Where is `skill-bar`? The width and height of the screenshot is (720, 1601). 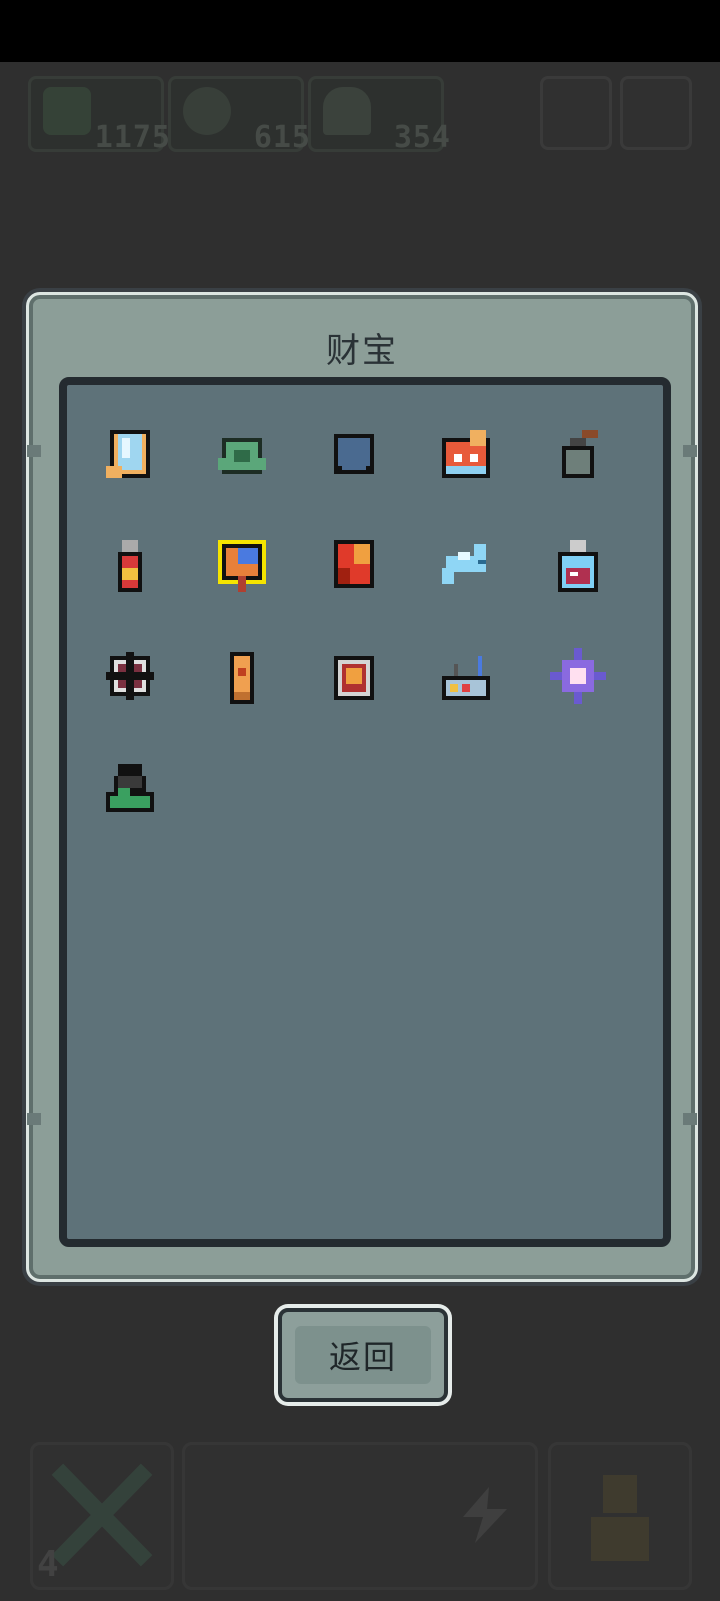
skill-bar is located at coordinates (360, 1516).